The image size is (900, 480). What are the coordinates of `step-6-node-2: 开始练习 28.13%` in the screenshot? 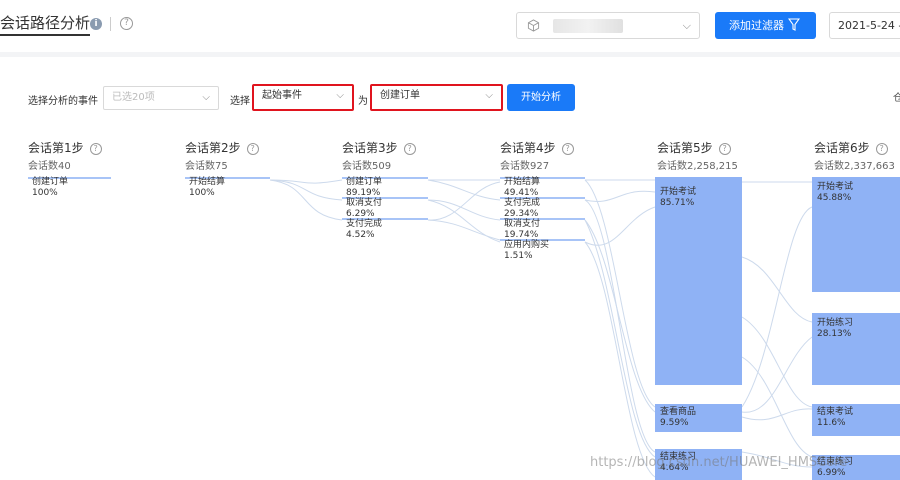 It's located at (835, 329).